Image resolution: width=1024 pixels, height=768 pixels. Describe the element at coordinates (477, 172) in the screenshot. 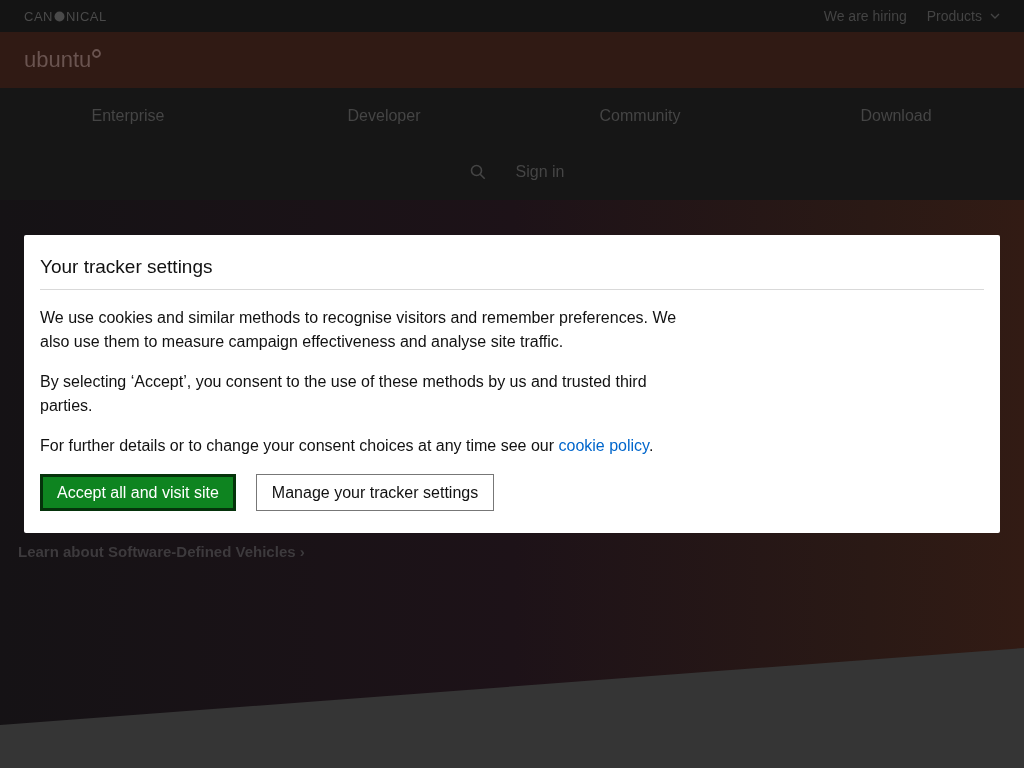

I see `search-icon` at that location.